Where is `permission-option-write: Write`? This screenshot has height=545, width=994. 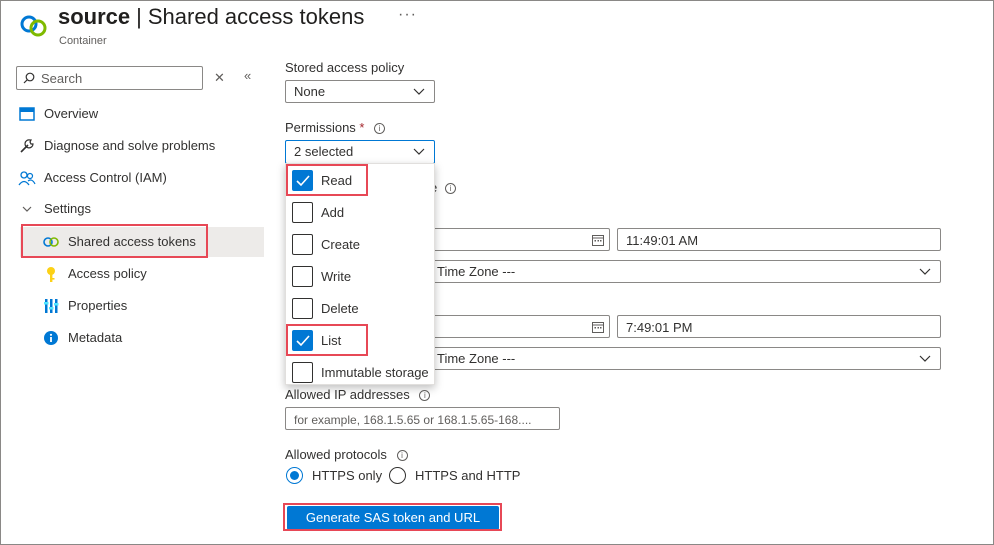
permission-option-write: Write is located at coordinates (361, 277).